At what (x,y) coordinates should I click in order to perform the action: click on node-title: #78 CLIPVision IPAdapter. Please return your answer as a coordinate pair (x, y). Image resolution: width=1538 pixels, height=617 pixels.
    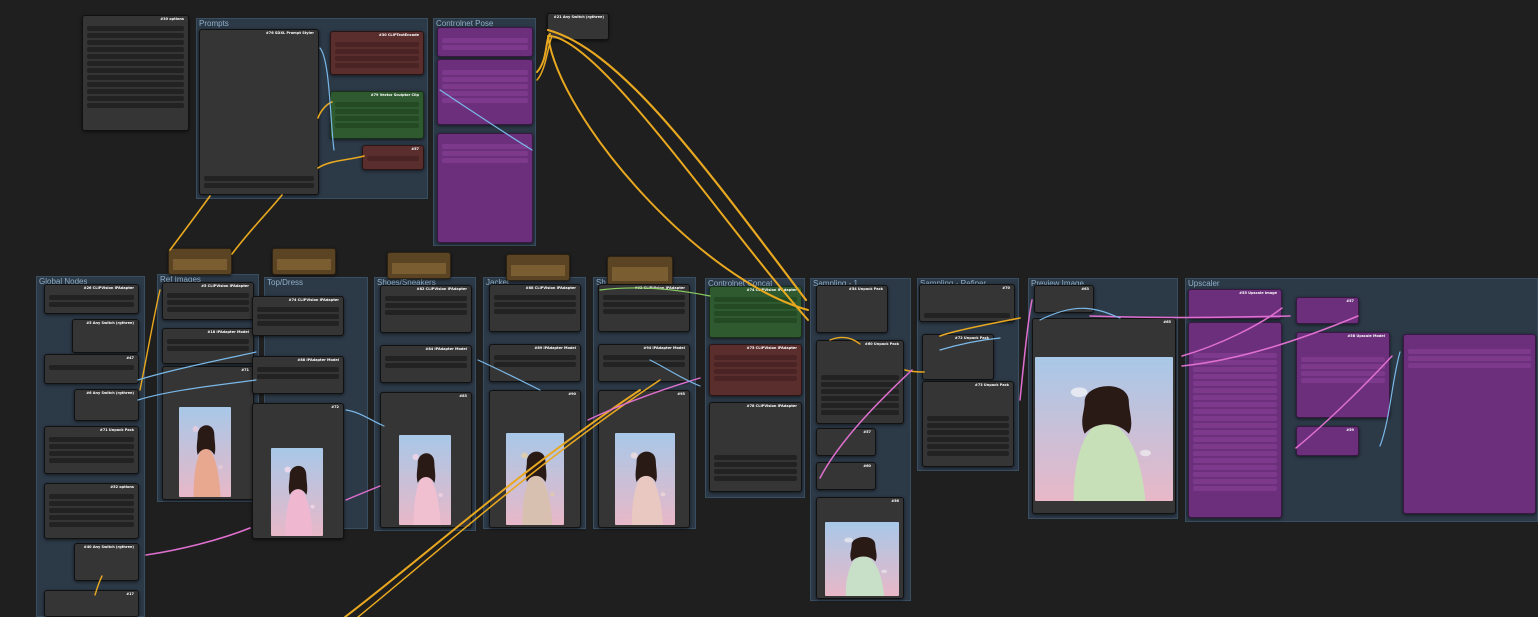
    Looking at the image, I should click on (771, 406).